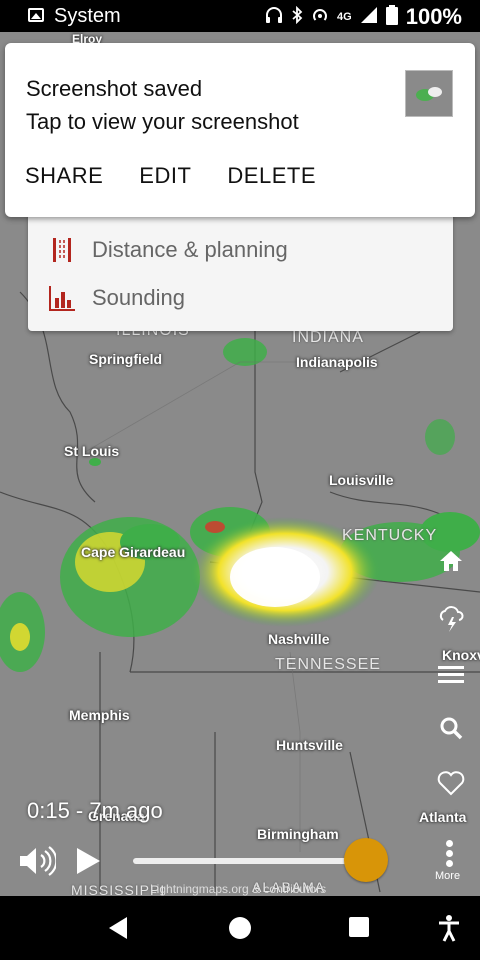 The width and height of the screenshot is (480, 960). Describe the element at coordinates (99, 715) in the screenshot. I see `map-label-memphis: Memphis` at that location.